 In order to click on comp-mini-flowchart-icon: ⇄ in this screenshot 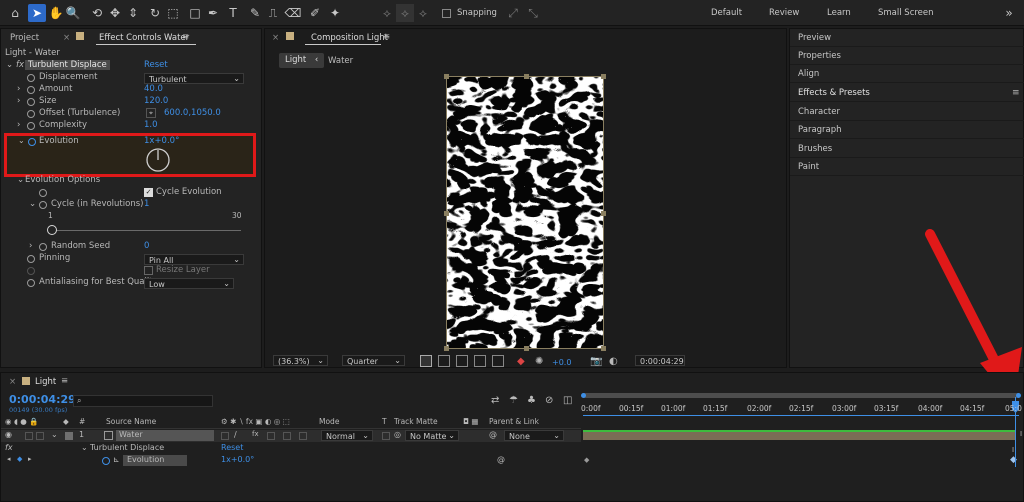, I will do `click(495, 400)`.